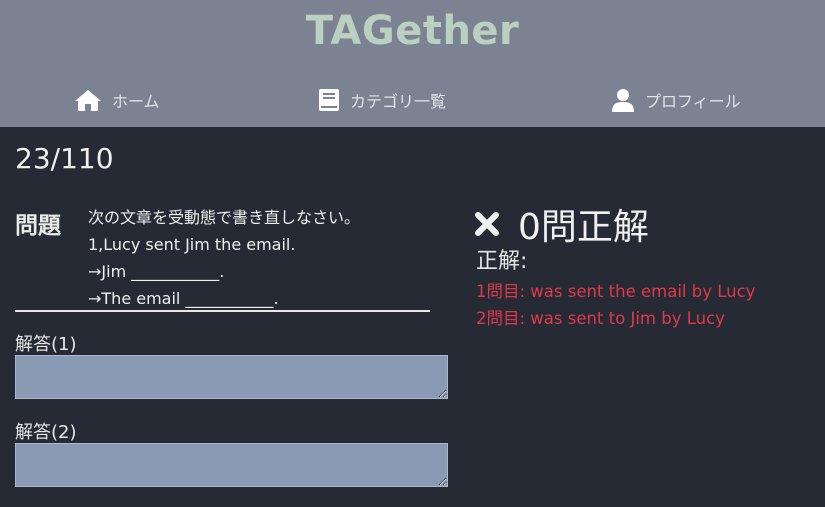 The image size is (825, 507). I want to click on nav-categories-label: カテゴリ一覧, so click(398, 101).